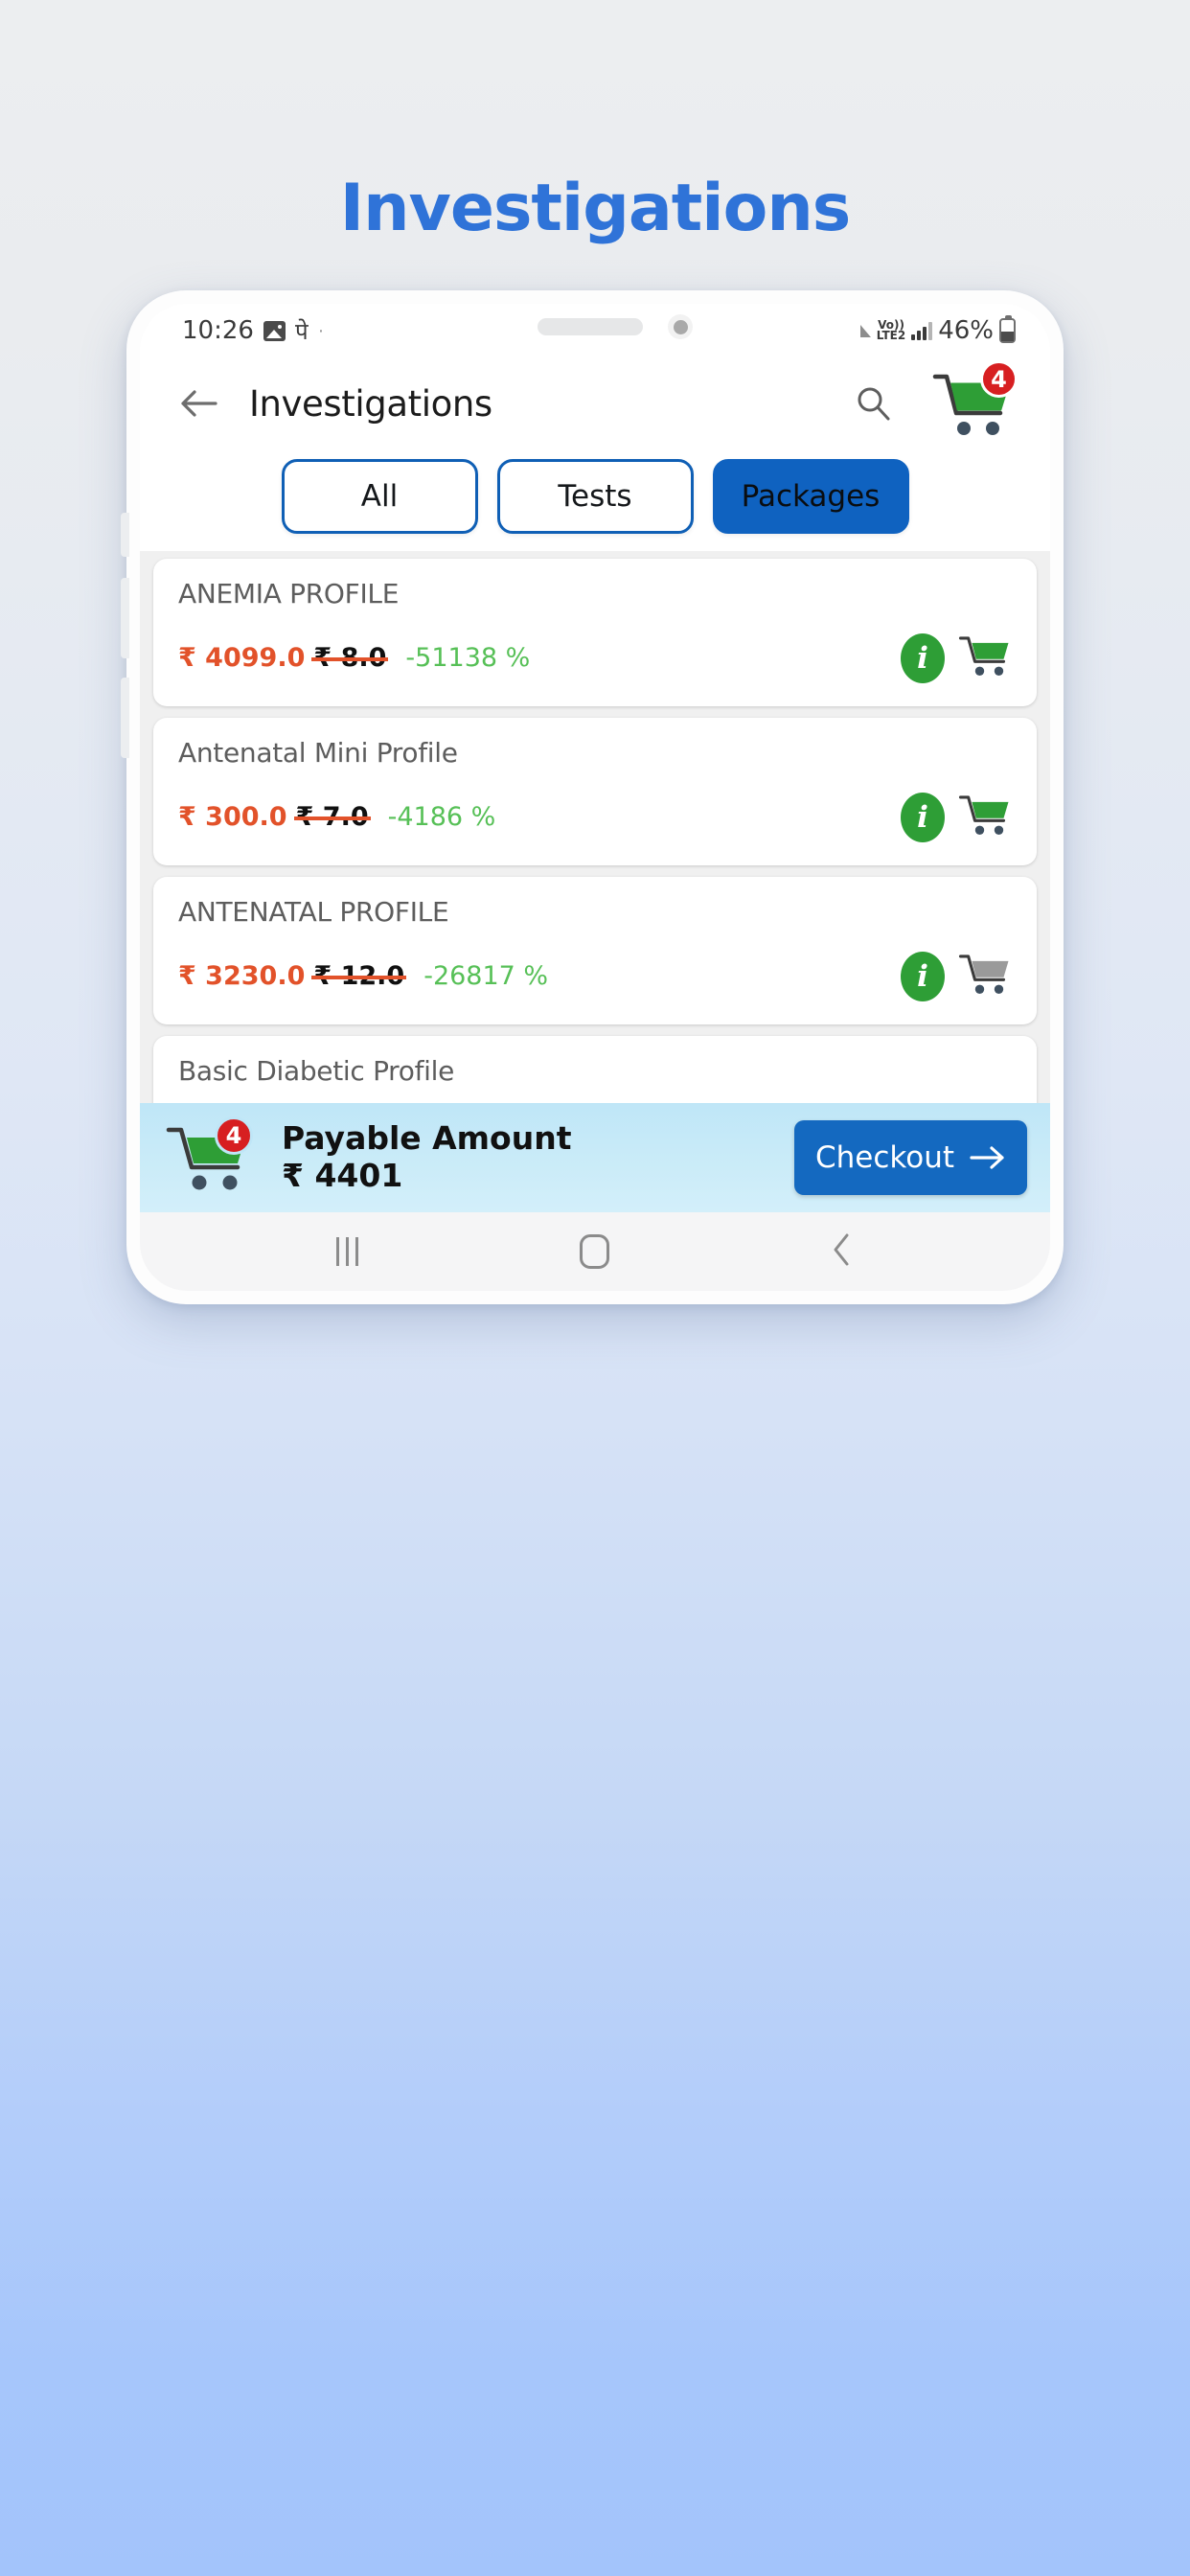  What do you see at coordinates (359, 976) in the screenshot?
I see `original-price: ₹ 12.0` at bounding box center [359, 976].